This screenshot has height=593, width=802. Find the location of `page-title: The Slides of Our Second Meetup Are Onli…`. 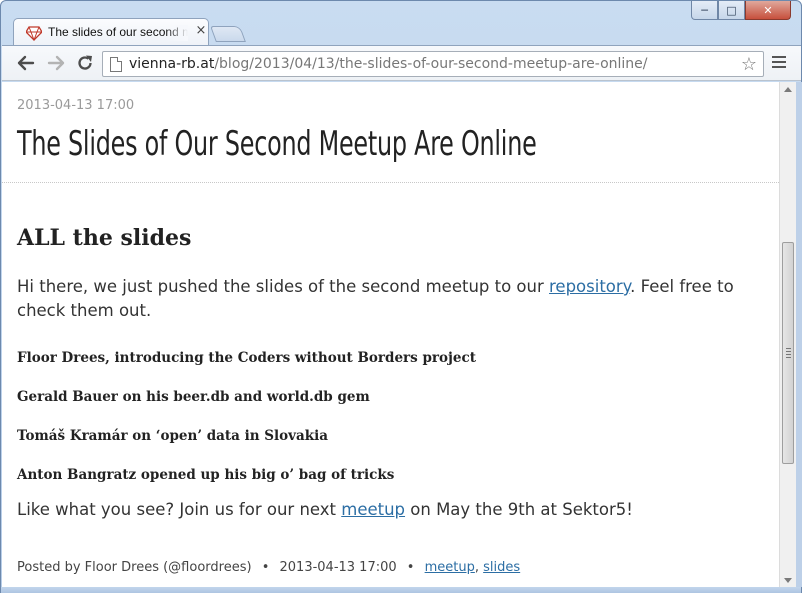

page-title: The Slides of Our Second Meetup Are Onli… is located at coordinates (277, 144).